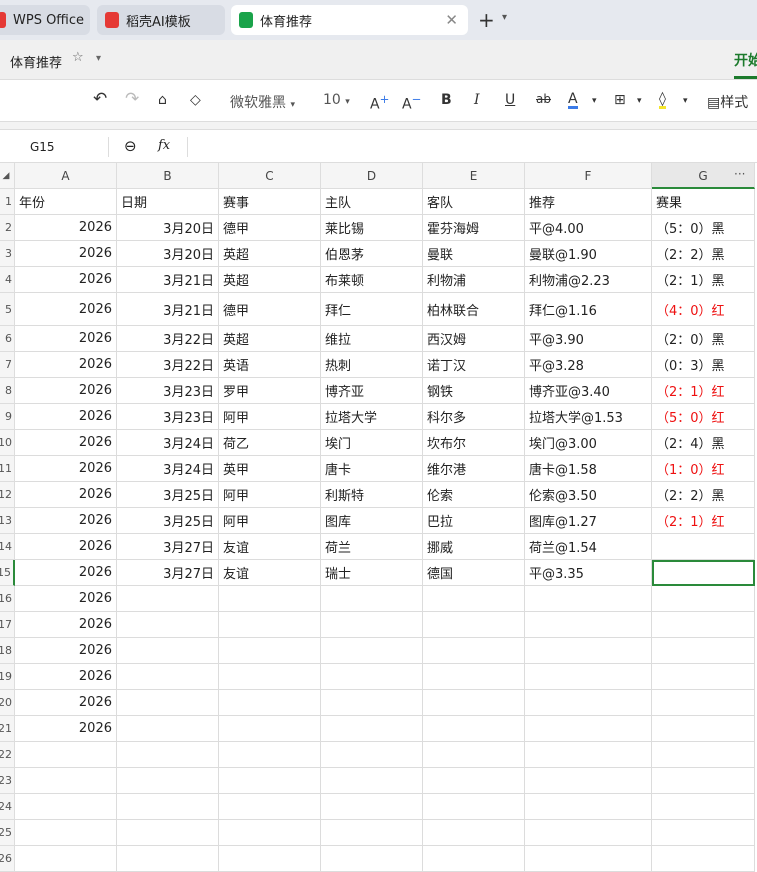 The height and width of the screenshot is (872, 757). What do you see at coordinates (7, 417) in the screenshot?
I see `row-header: 9` at bounding box center [7, 417].